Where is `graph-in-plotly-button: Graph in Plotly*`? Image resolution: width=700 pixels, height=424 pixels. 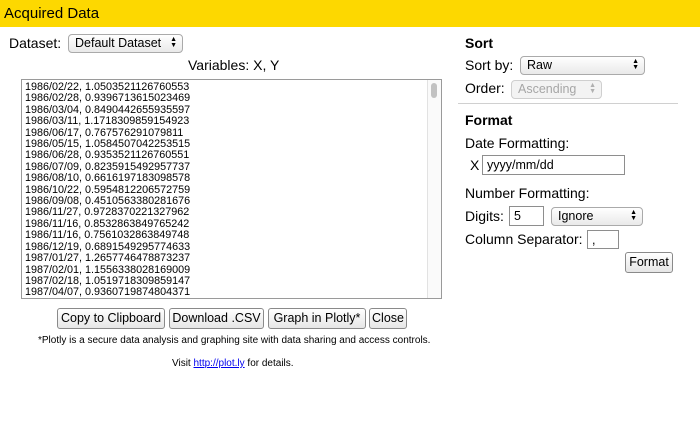 graph-in-plotly-button: Graph in Plotly* is located at coordinates (317, 318).